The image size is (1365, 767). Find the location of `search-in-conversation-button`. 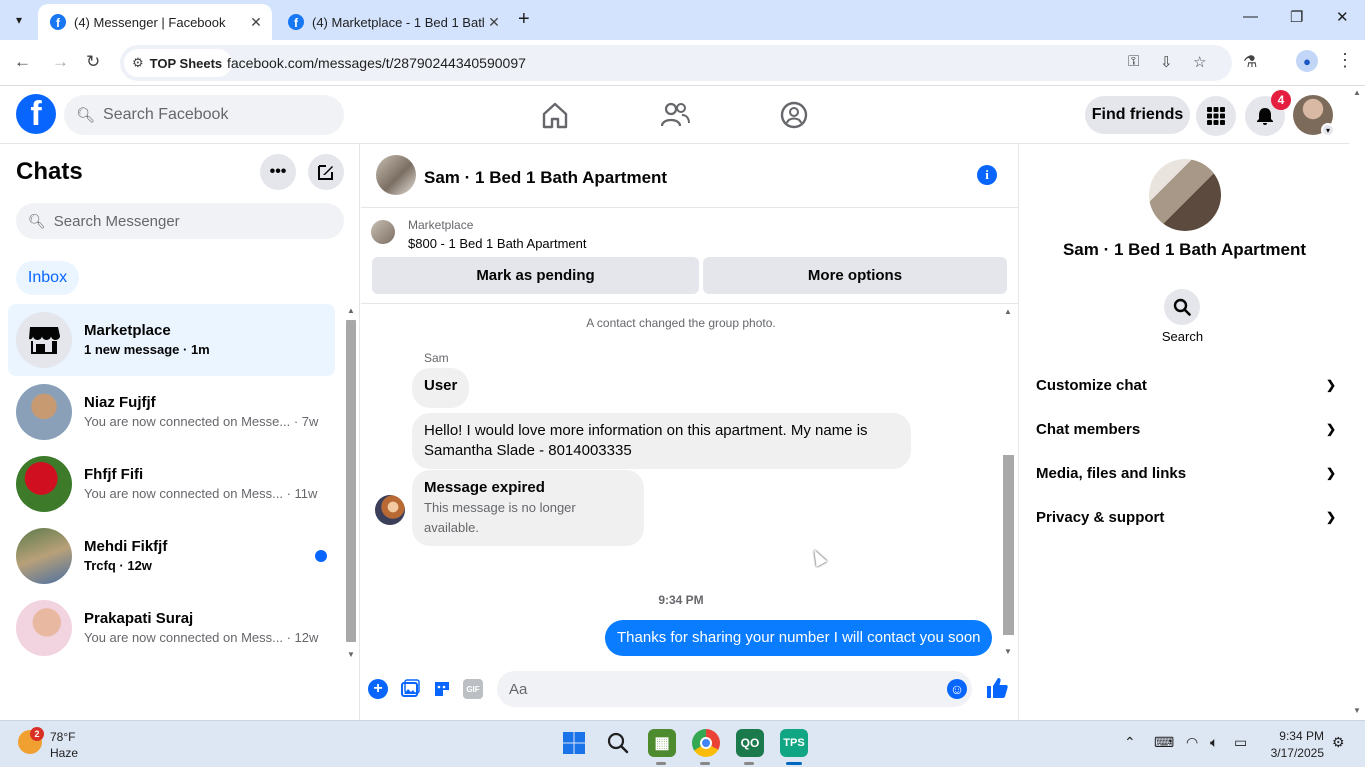

search-in-conversation-button is located at coordinates (1182, 307).